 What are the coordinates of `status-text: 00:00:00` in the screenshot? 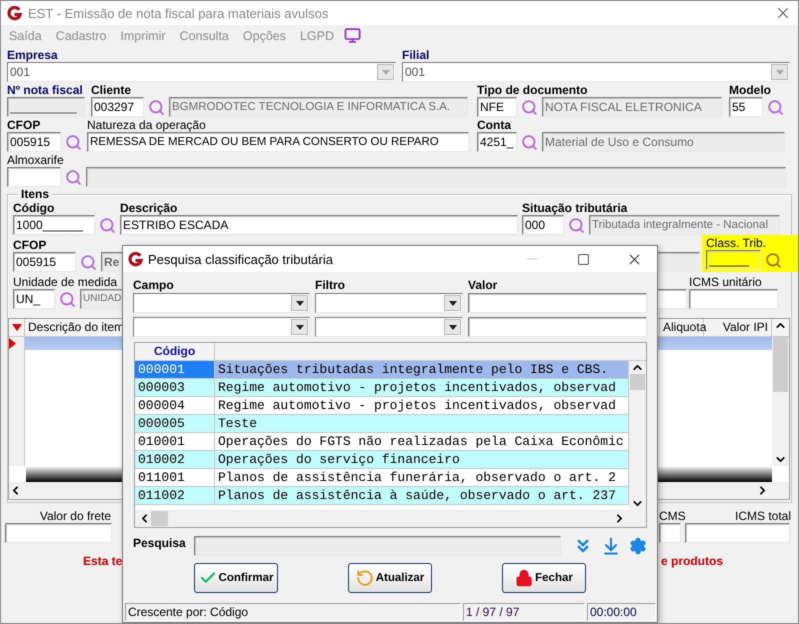 It's located at (621, 612).